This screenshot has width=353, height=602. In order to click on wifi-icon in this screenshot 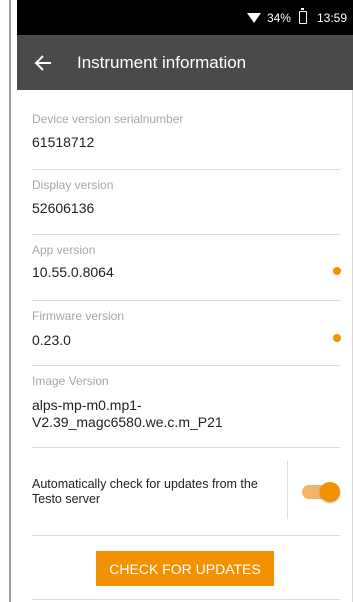, I will do `click(253, 17)`.